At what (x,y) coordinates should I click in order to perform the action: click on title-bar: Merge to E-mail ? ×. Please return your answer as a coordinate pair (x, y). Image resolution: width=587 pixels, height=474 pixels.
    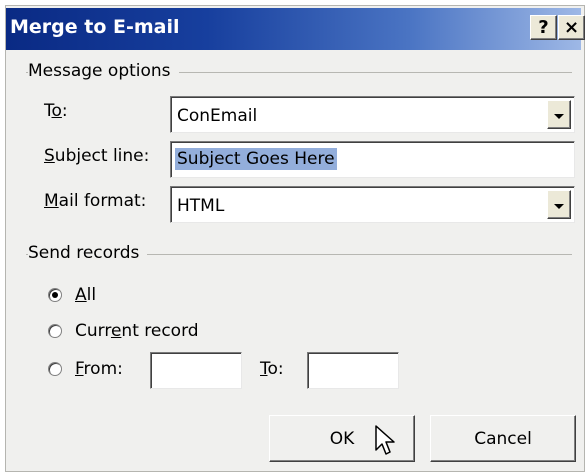
    Looking at the image, I should click on (295, 29).